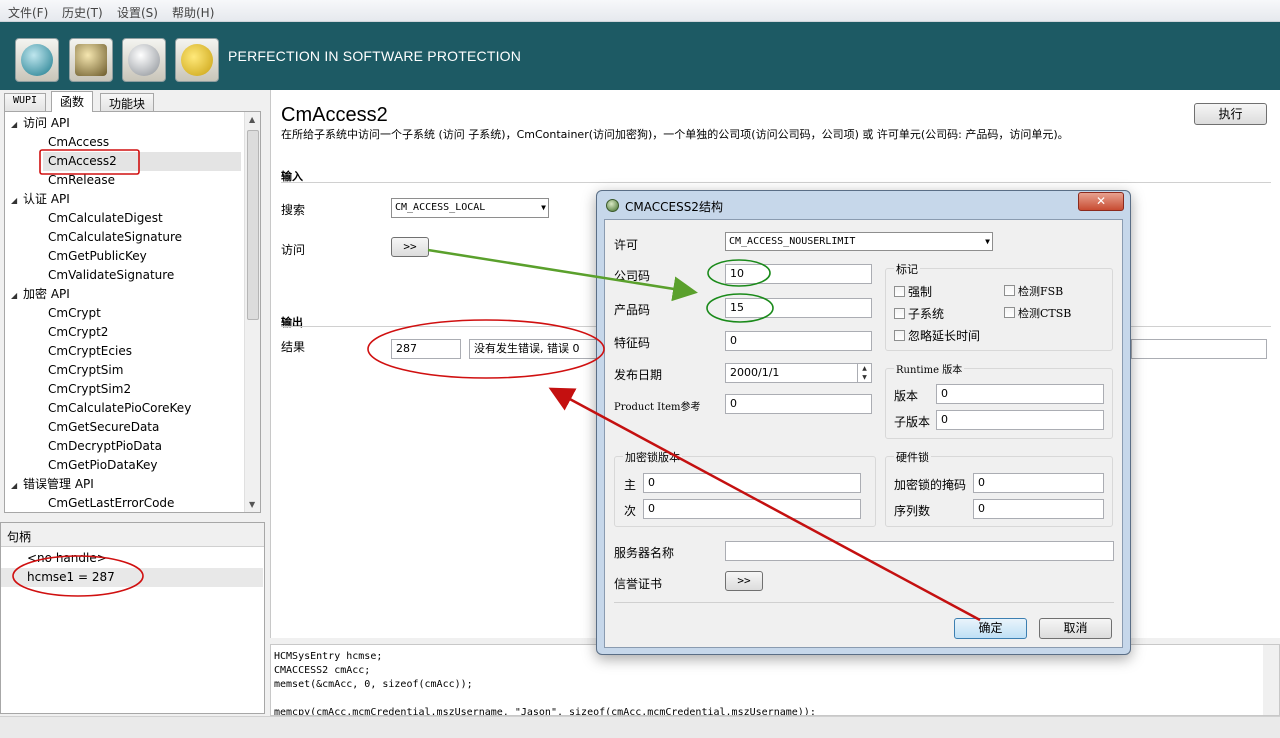 The height and width of the screenshot is (738, 1280). Describe the element at coordinates (470, 208) in the screenshot. I see `search-combo: CM_ACCESS_LOCAL ▼` at that location.